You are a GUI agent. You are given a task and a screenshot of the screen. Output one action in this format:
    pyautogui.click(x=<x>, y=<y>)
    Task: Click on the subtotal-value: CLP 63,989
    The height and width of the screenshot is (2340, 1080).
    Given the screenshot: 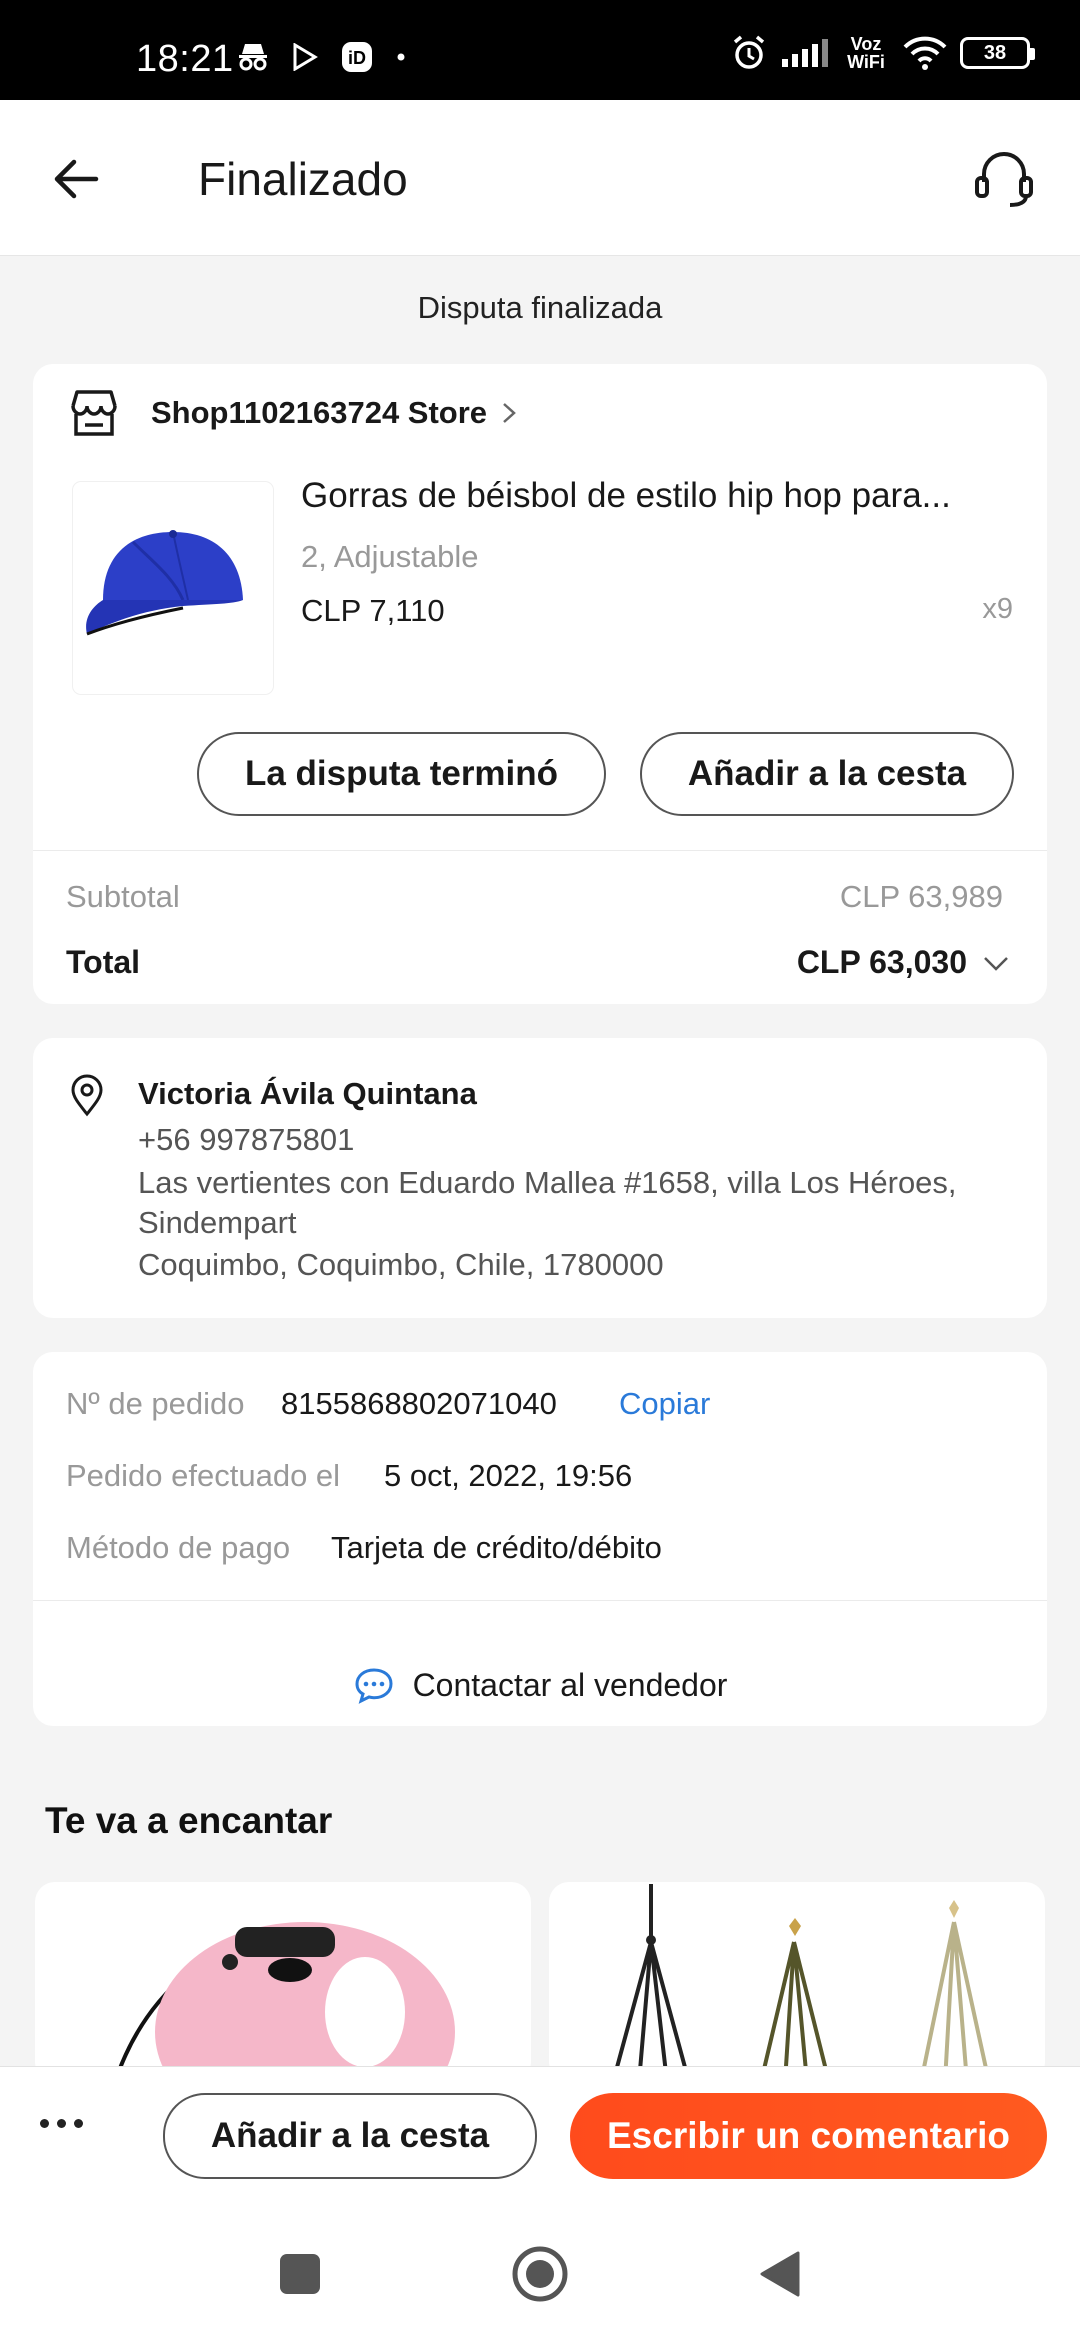 What is the action you would take?
    pyautogui.click(x=921, y=896)
    